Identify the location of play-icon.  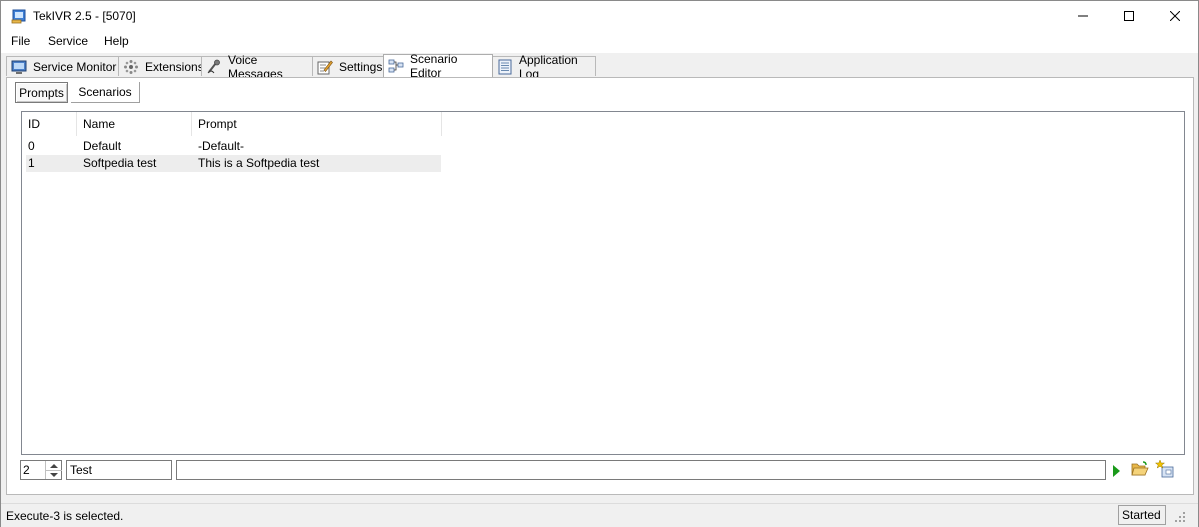
(1116, 471).